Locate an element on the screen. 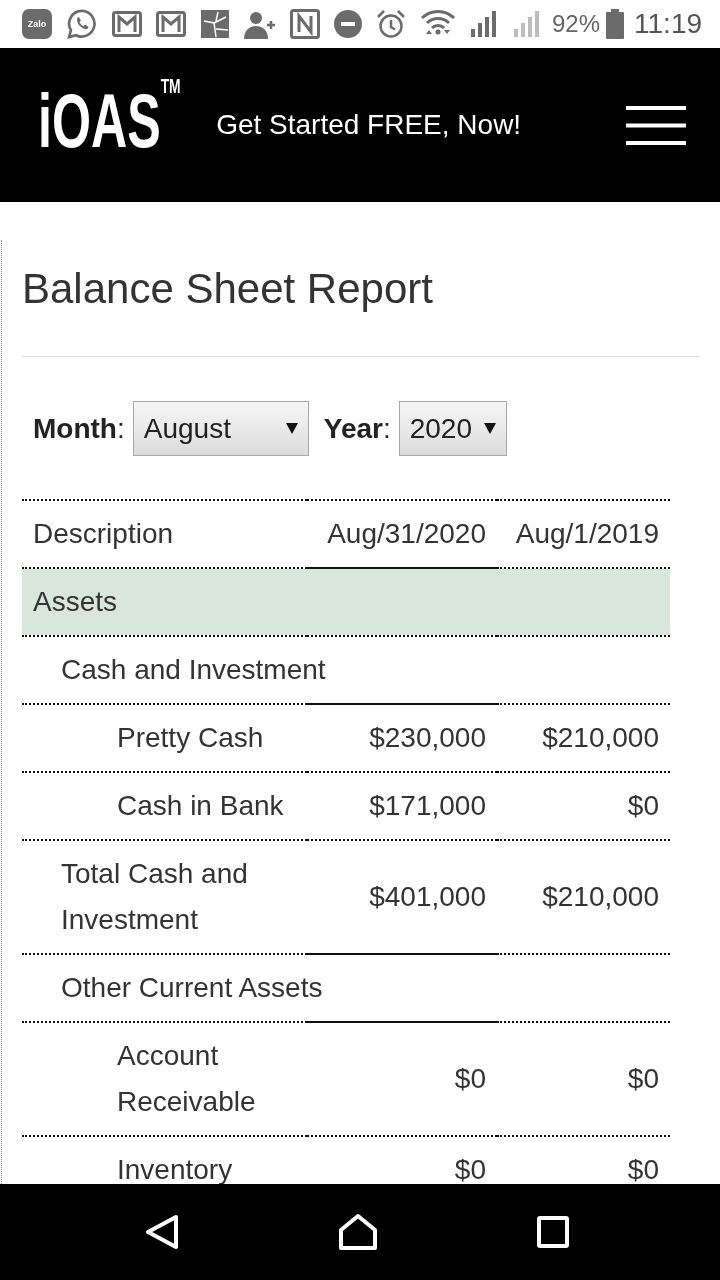  menu-icon is located at coordinates (656, 125).